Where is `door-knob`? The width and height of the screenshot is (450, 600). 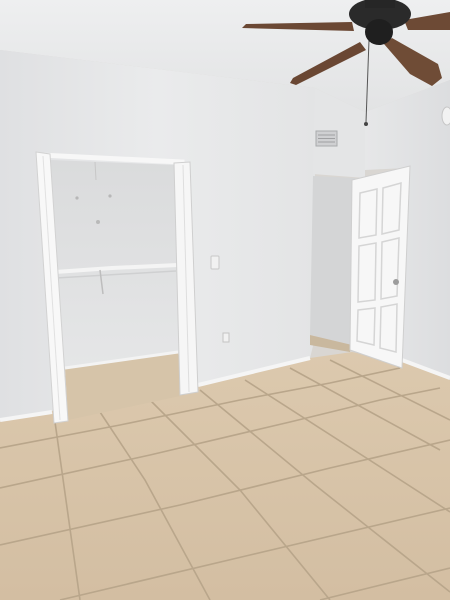
door-knob is located at coordinates (396, 282).